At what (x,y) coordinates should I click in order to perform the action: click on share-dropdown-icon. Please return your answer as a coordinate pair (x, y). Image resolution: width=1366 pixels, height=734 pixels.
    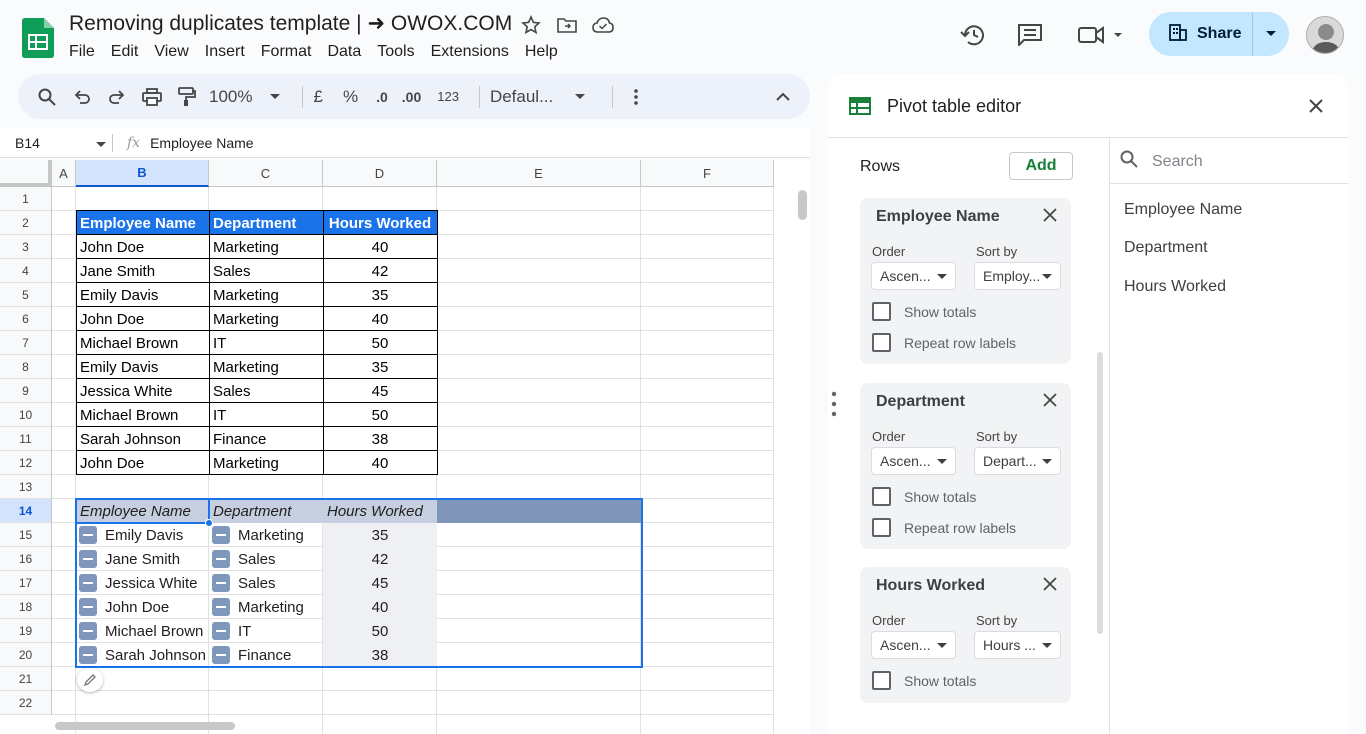
    Looking at the image, I should click on (1271, 34).